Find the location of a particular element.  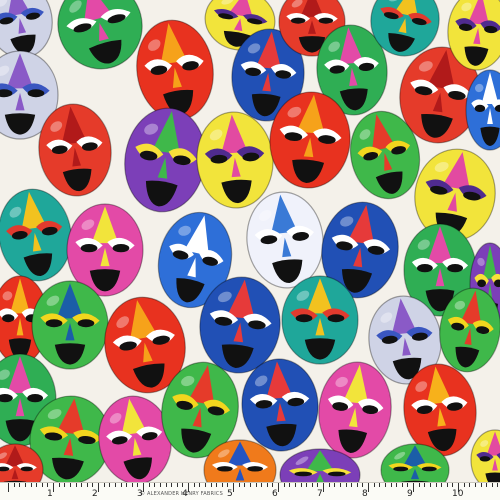

ruler-number: 3 is located at coordinates (140, 494).